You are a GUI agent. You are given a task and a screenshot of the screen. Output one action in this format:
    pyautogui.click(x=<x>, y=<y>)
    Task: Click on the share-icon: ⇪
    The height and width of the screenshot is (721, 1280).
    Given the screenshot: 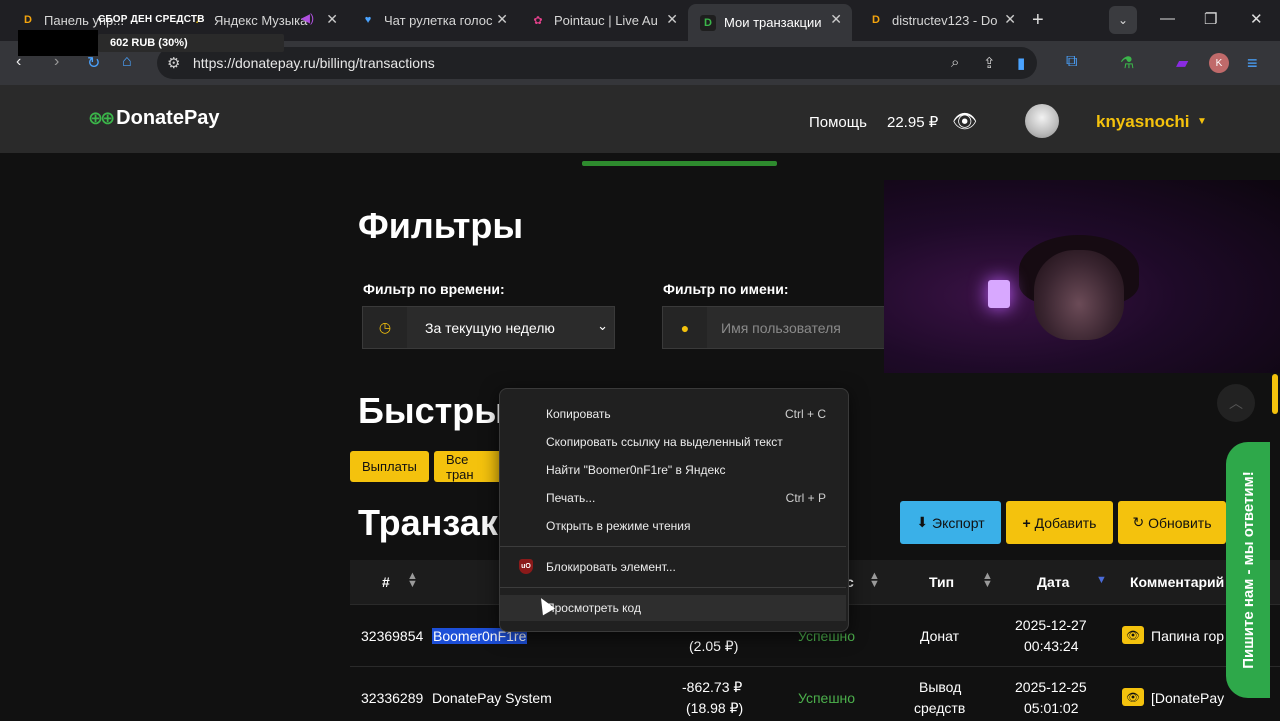 What is the action you would take?
    pyautogui.click(x=989, y=63)
    